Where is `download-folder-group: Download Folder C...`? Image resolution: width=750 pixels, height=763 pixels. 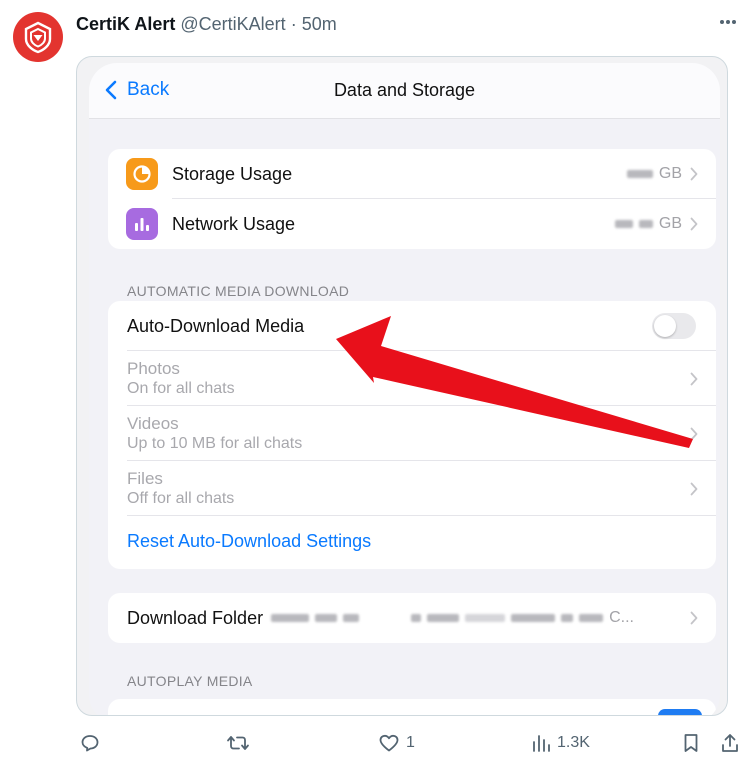
download-folder-group: Download Folder C... is located at coordinates (412, 618).